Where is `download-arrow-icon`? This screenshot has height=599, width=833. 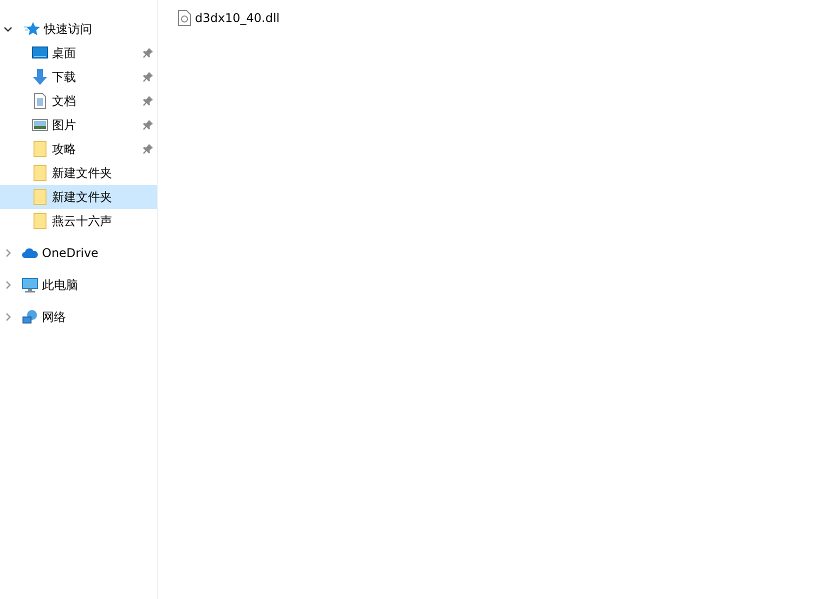
download-arrow-icon is located at coordinates (40, 77).